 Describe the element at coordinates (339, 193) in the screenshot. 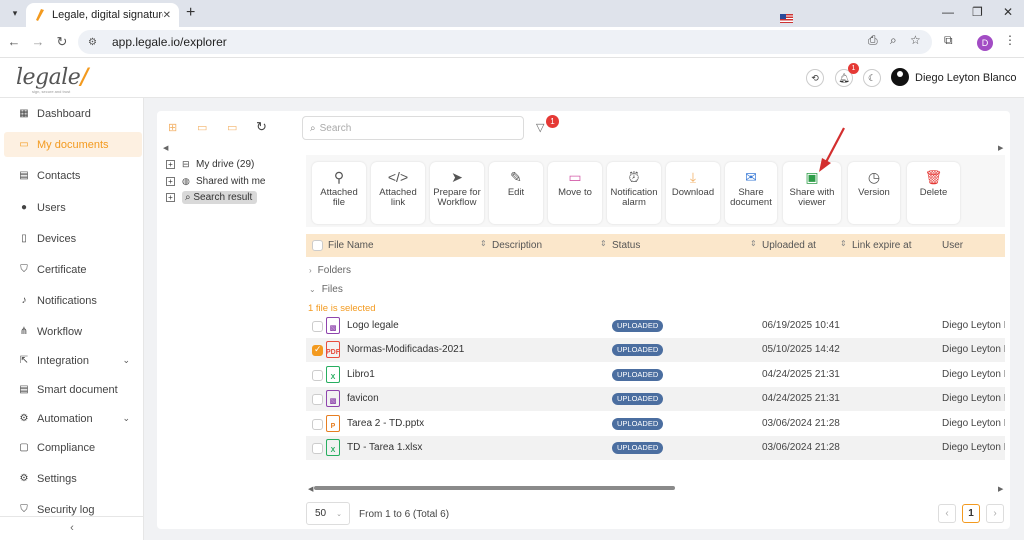

I see `attached-file-button: ⚲ Attached file` at that location.